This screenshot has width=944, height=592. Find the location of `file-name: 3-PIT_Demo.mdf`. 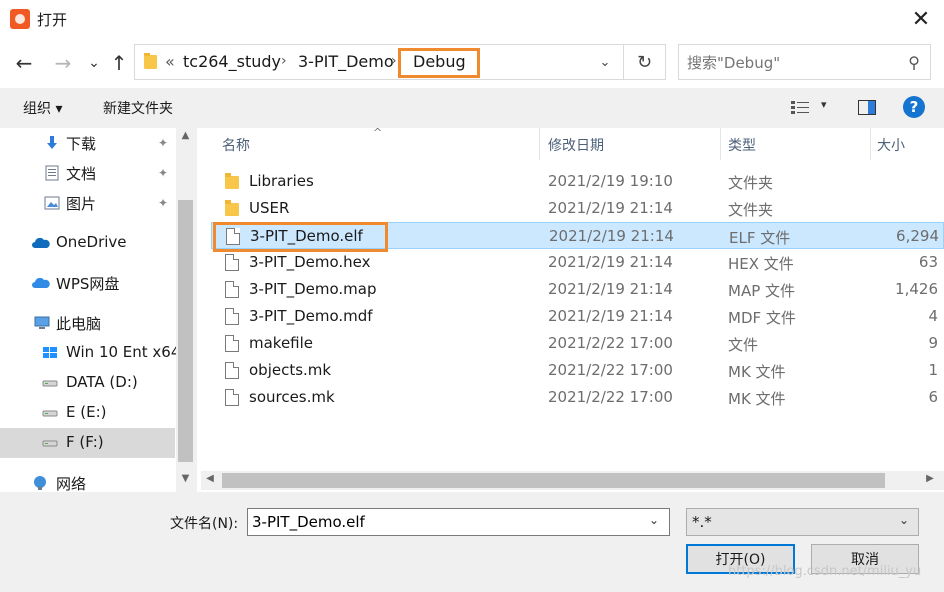

file-name: 3-PIT_Demo.mdf is located at coordinates (311, 316).